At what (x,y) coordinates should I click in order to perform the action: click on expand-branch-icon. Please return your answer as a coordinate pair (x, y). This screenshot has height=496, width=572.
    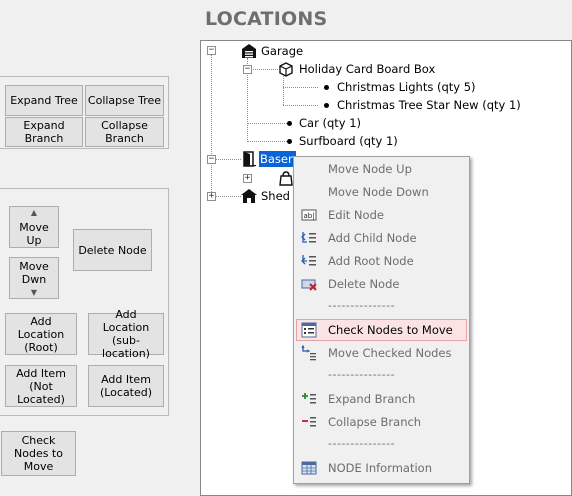
    Looking at the image, I should click on (309, 398).